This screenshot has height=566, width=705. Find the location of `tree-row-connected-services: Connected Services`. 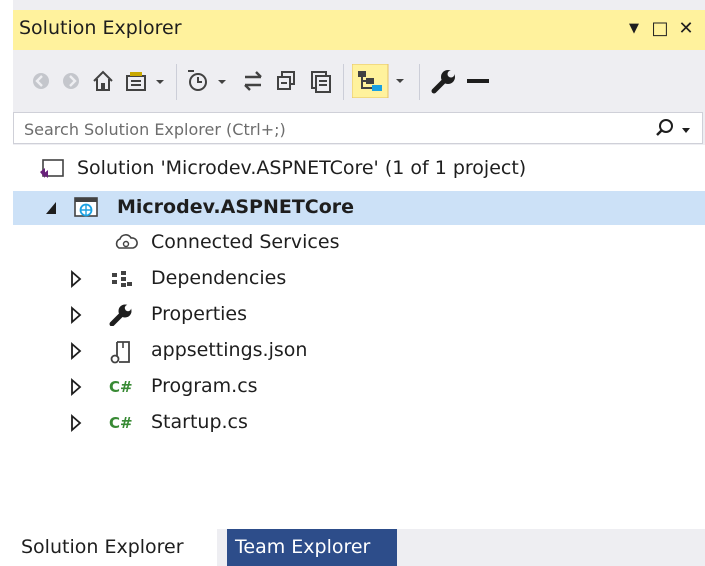

tree-row-connected-services: Connected Services is located at coordinates (359, 243).